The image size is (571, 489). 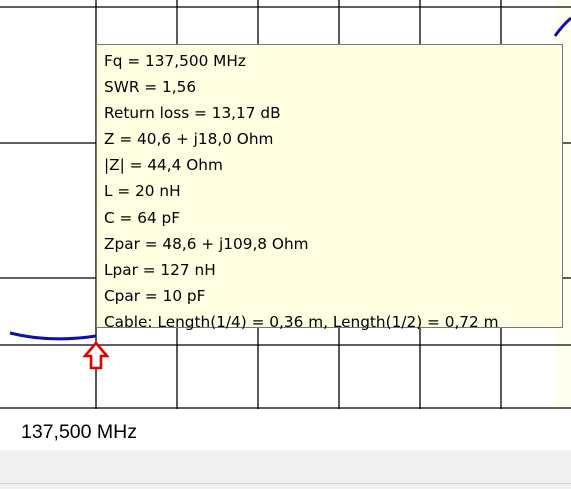 What do you see at coordinates (142, 217) in the screenshot?
I see `tooltip-capacitance: C = 64 pF` at bounding box center [142, 217].